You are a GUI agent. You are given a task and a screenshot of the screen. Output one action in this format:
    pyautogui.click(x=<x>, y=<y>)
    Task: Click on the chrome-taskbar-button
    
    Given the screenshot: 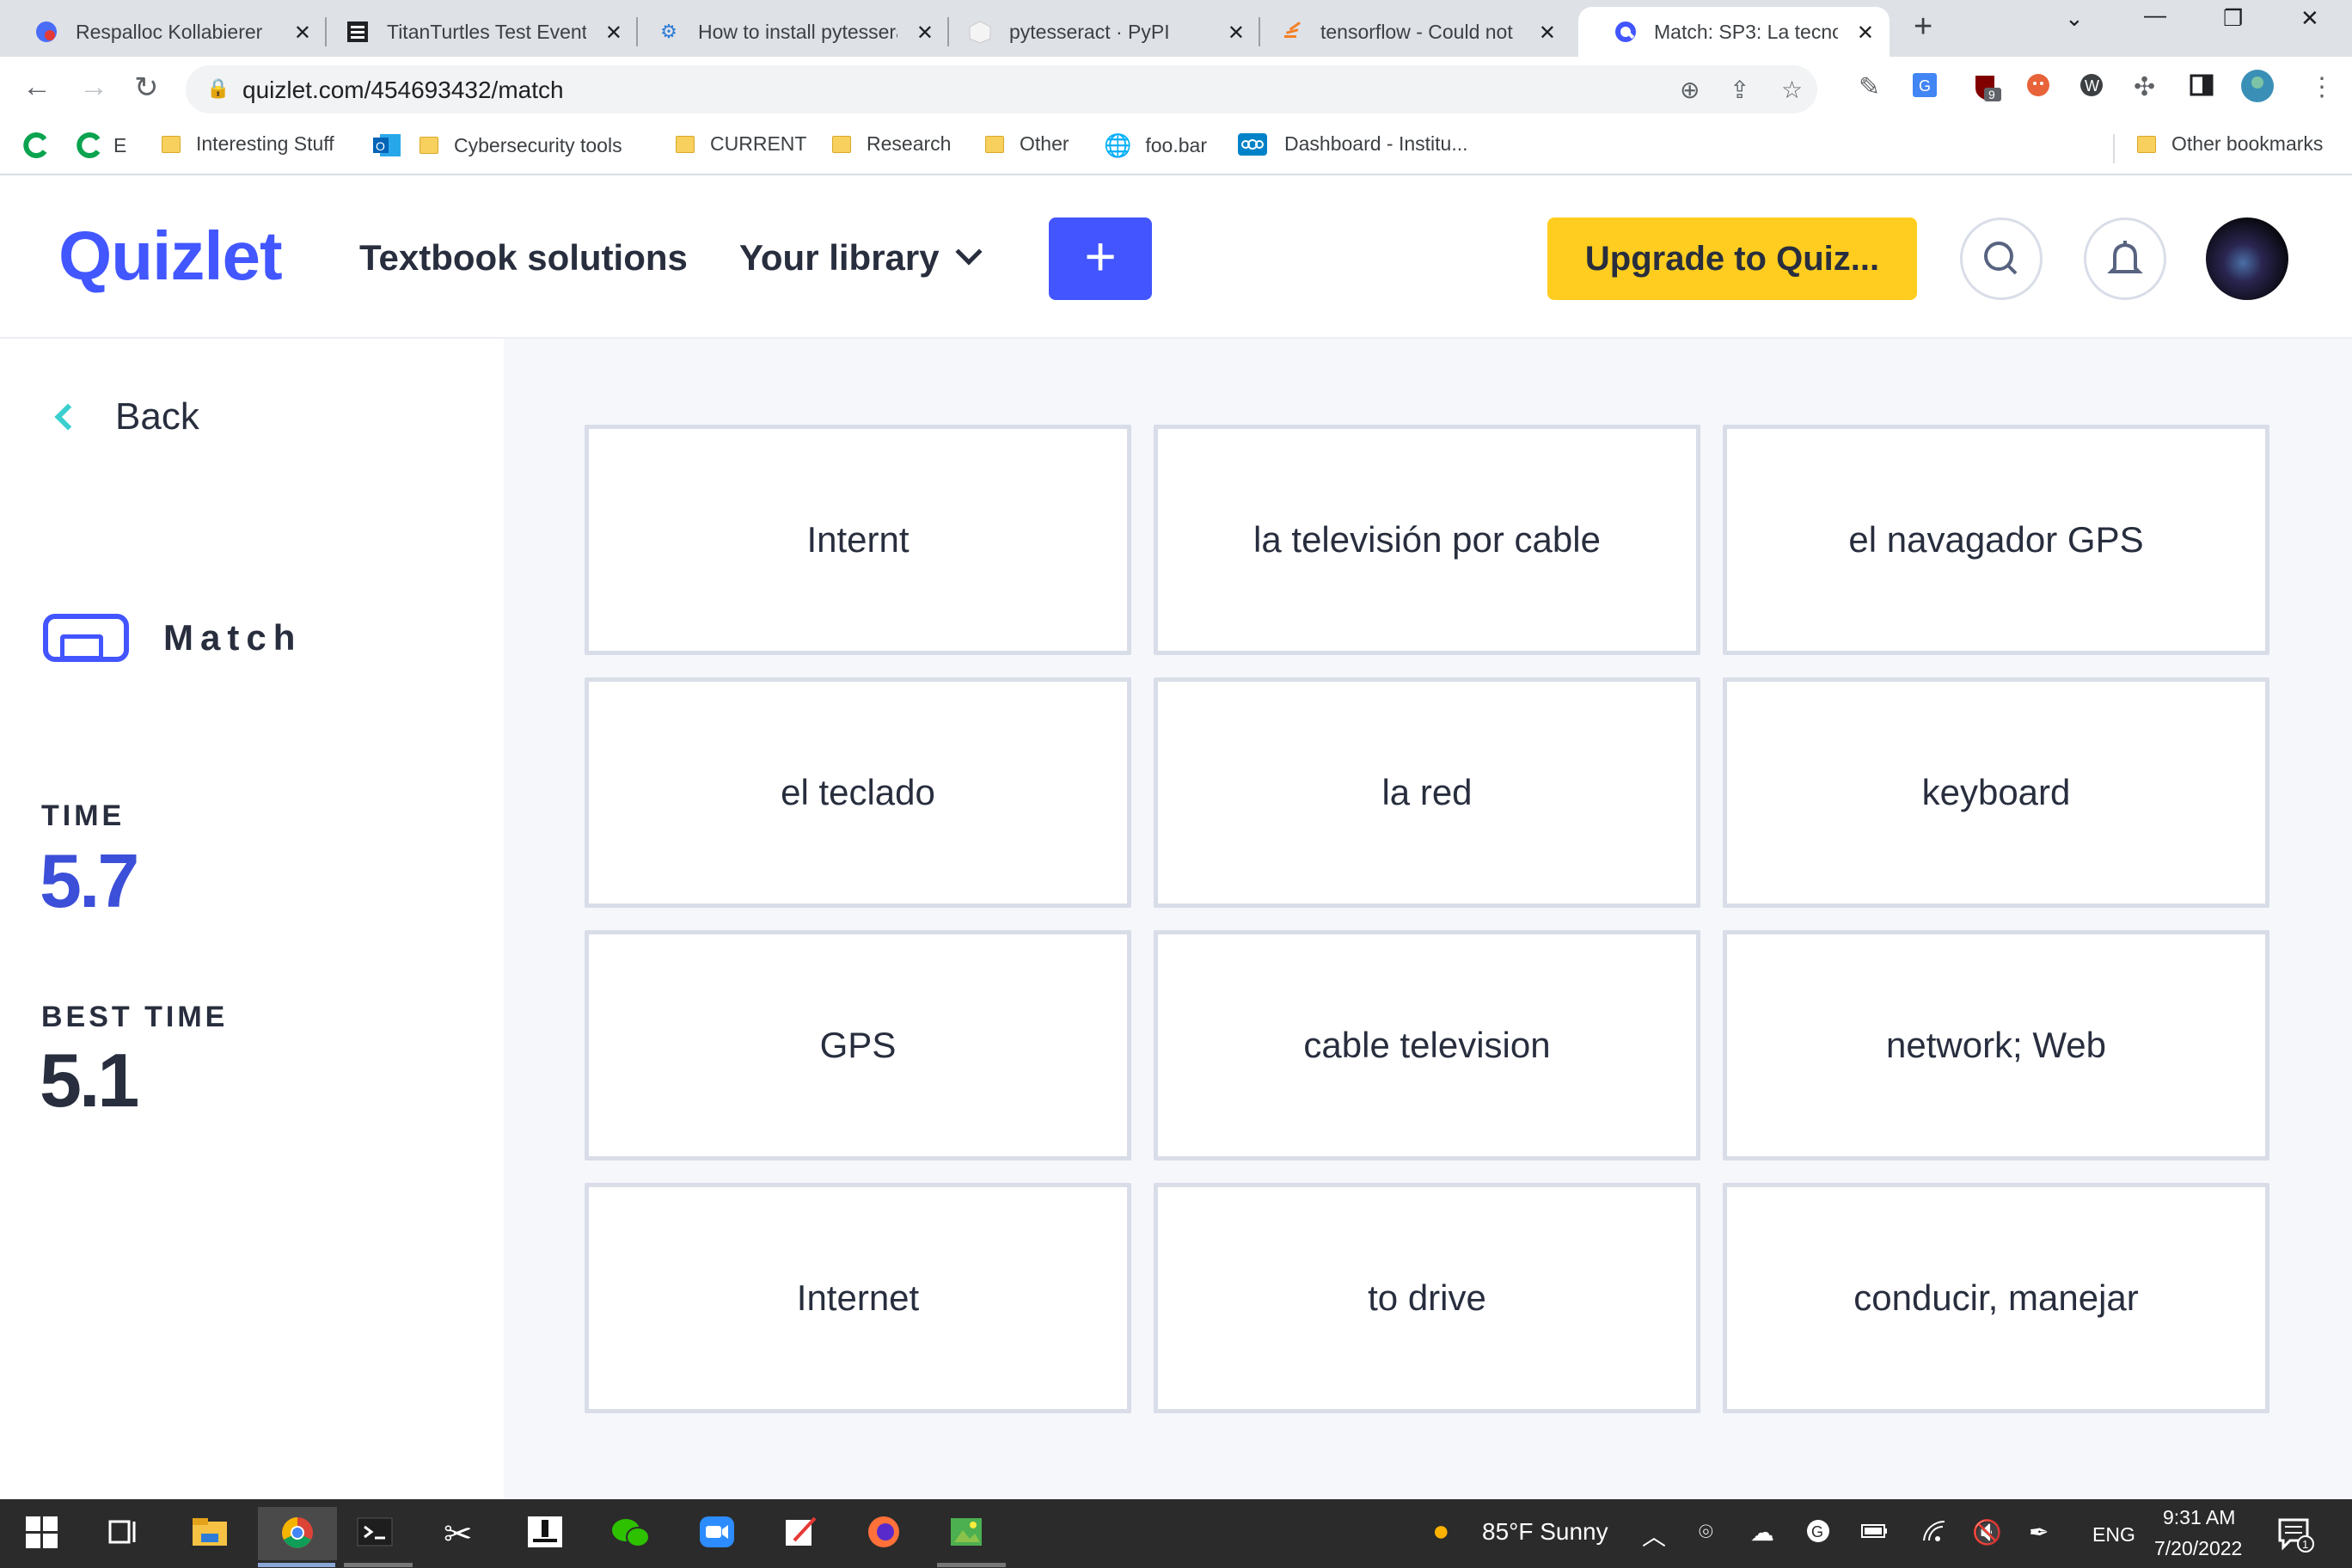 What is the action you would take?
    pyautogui.click(x=297, y=1533)
    